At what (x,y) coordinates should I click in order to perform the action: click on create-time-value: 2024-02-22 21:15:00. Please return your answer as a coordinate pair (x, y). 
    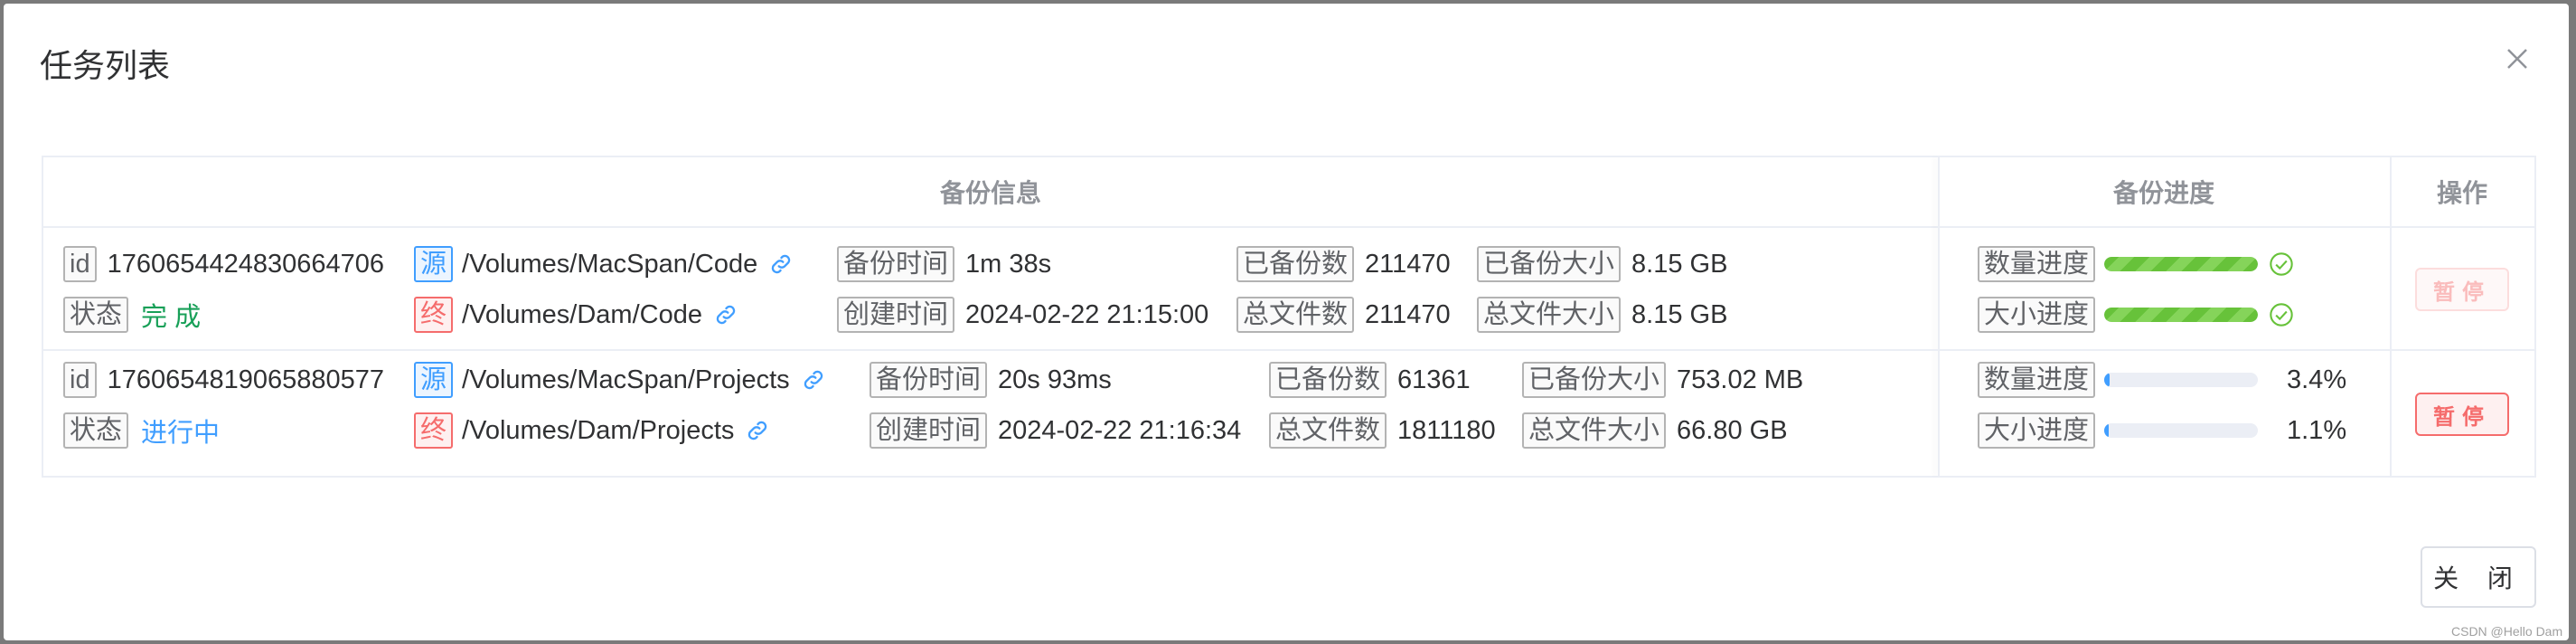
    Looking at the image, I should click on (1087, 314).